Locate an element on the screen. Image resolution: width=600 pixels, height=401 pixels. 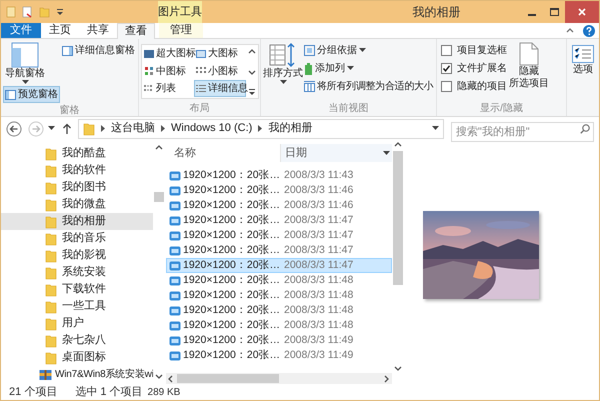
search-field: 搜索"我的相册" is located at coordinates (522, 132).